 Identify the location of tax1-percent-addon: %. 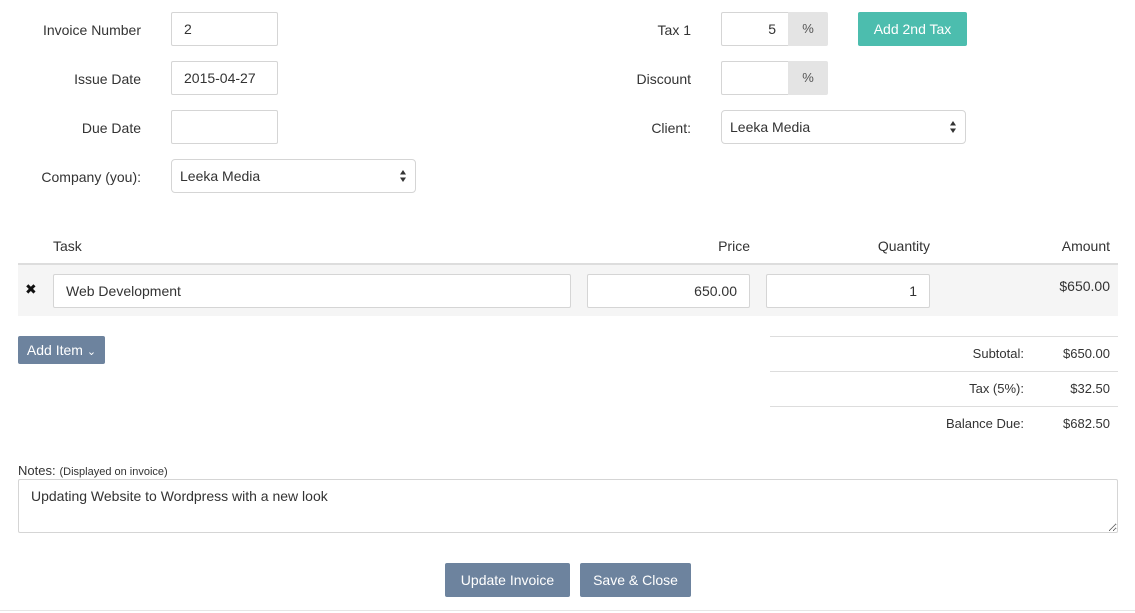
(808, 29).